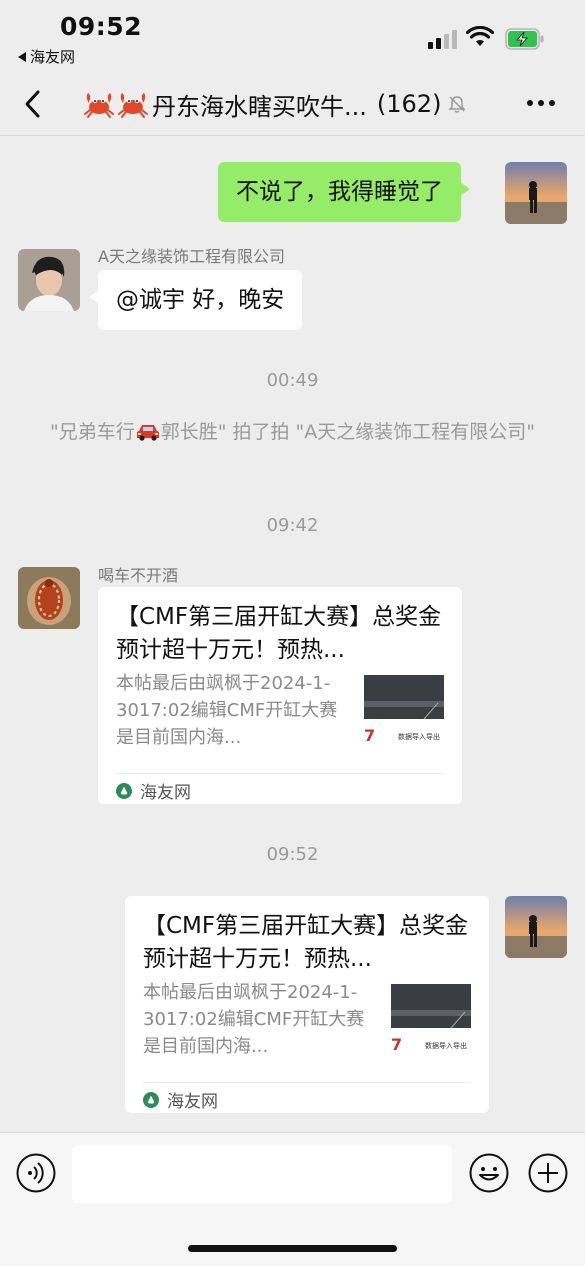  What do you see at coordinates (22, 56) in the screenshot?
I see `back-triangle-icon` at bounding box center [22, 56].